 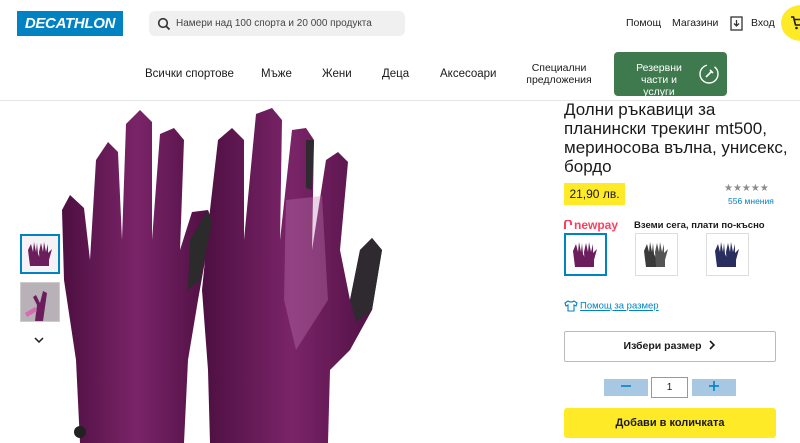 What do you see at coordinates (790, 23) in the screenshot?
I see `cart-button` at bounding box center [790, 23].